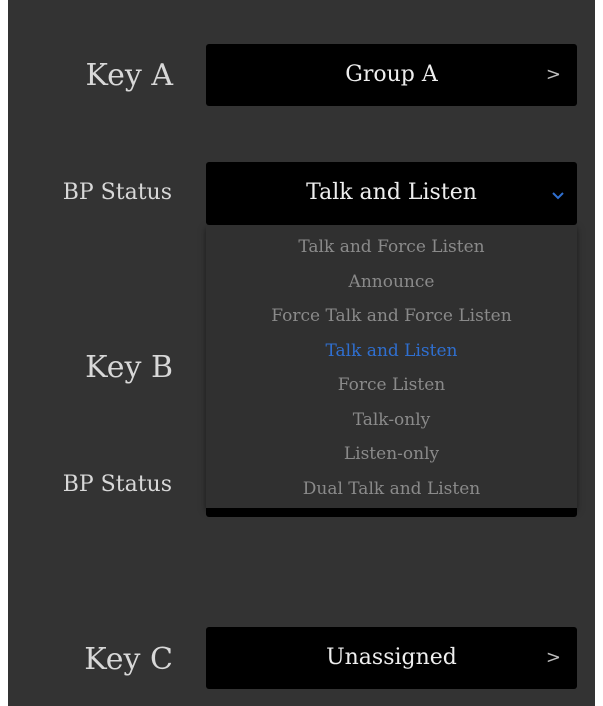 The height and width of the screenshot is (706, 603). Describe the element at coordinates (117, 484) in the screenshot. I see `key-b-bp-status-label: BP Status` at that location.